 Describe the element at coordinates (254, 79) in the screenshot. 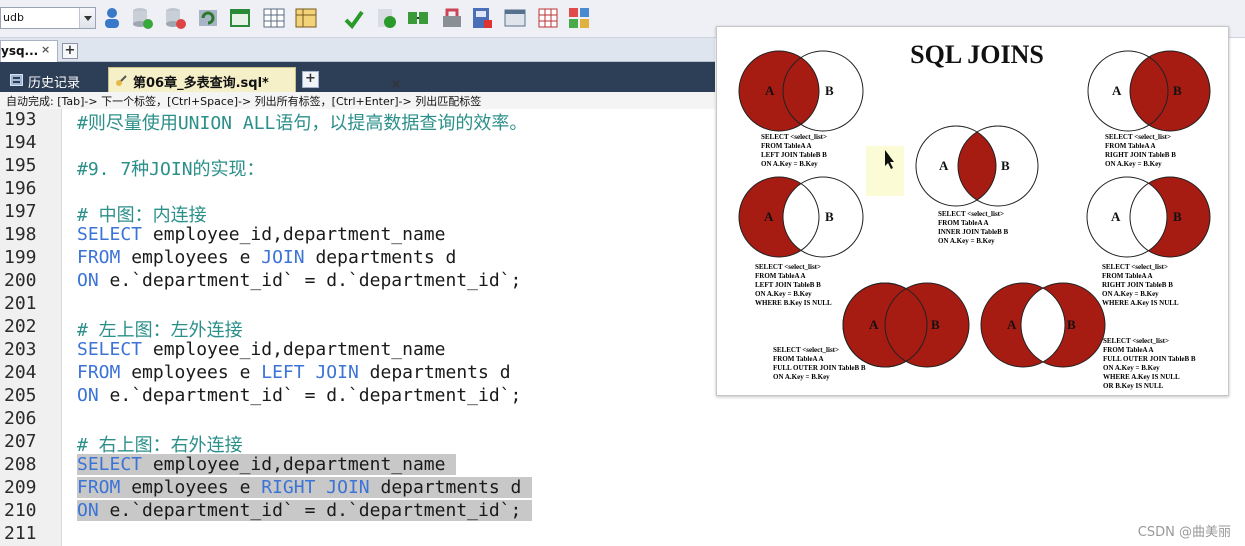

I see `tab-sql-file: 第06章_多表查询.sql* ×` at that location.